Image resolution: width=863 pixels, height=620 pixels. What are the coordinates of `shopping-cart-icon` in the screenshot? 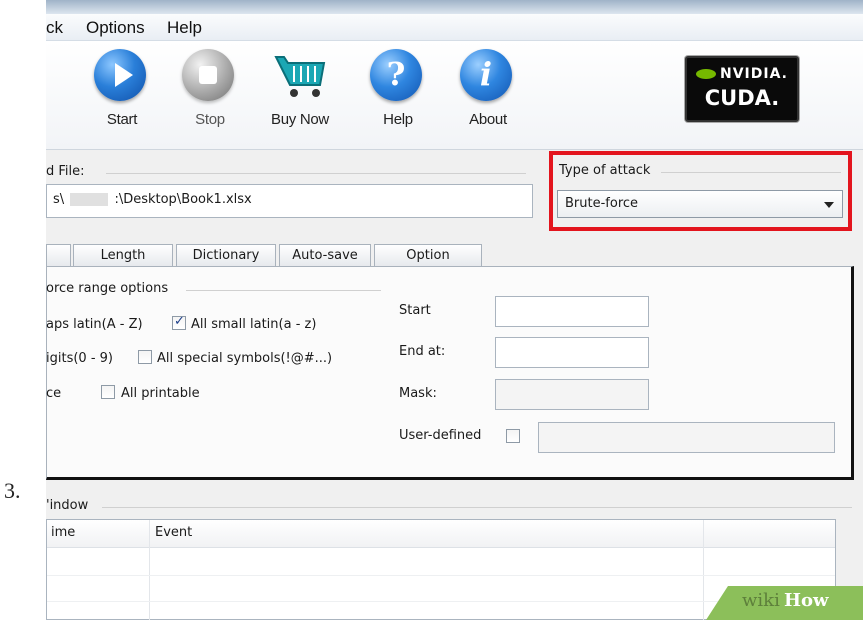 It's located at (300, 76).